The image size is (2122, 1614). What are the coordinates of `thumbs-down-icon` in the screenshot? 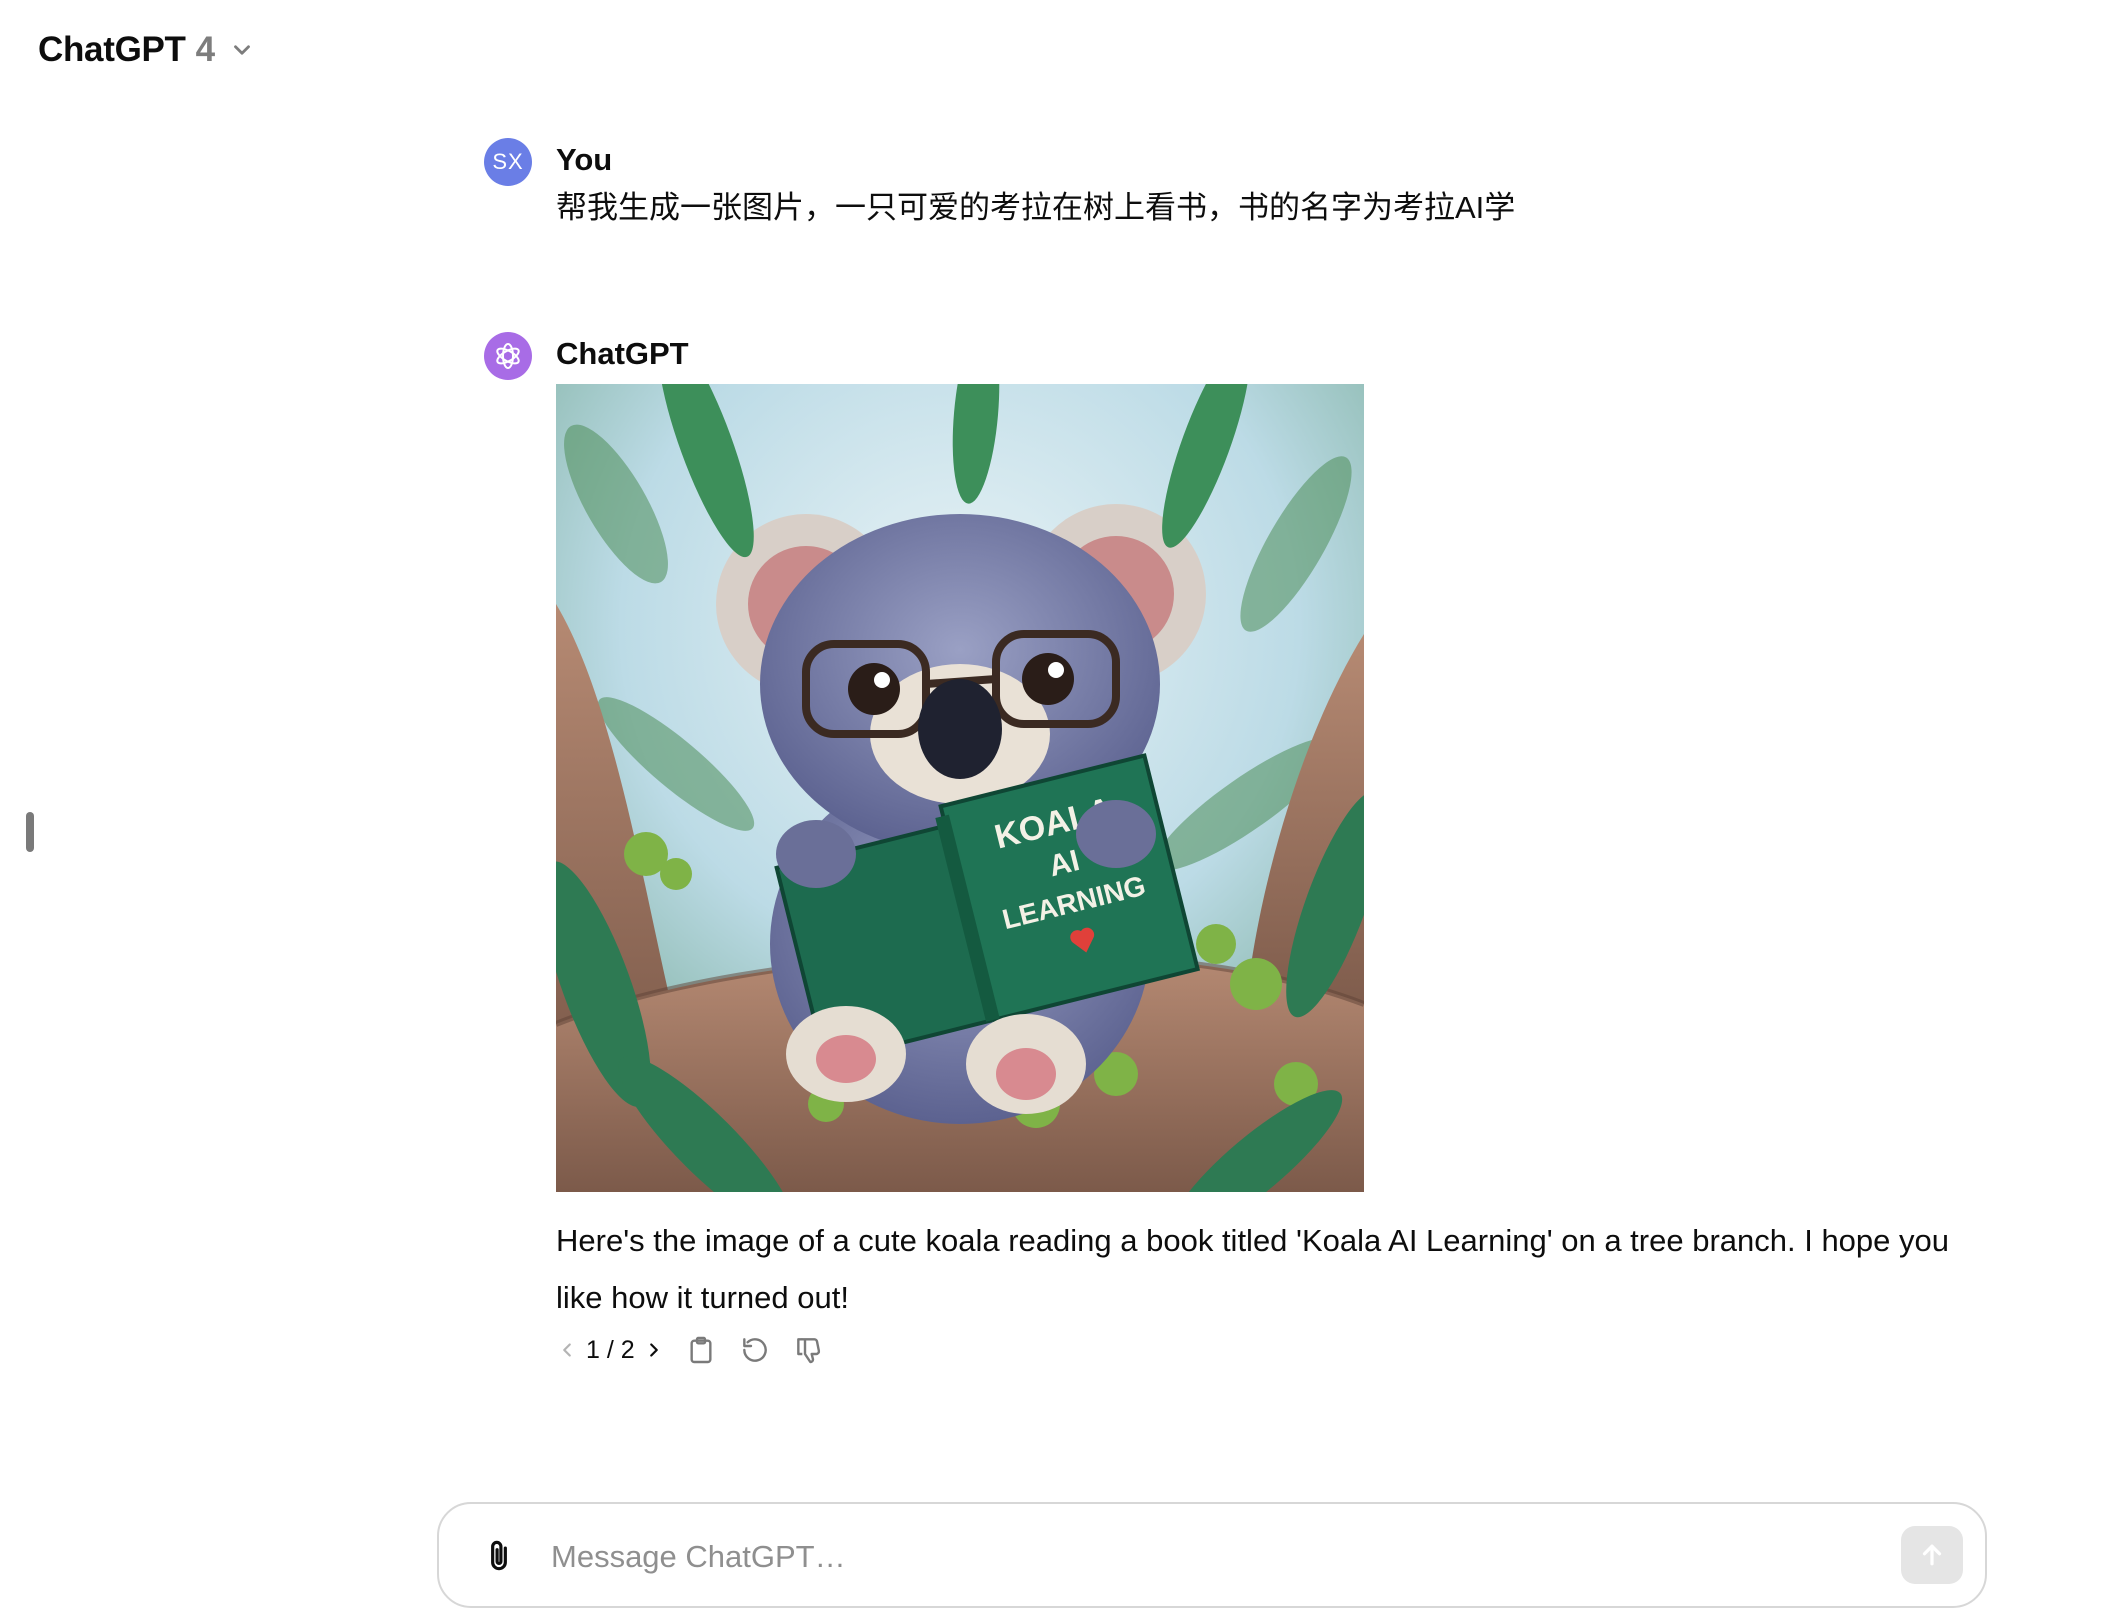 It's located at (808, 1351).